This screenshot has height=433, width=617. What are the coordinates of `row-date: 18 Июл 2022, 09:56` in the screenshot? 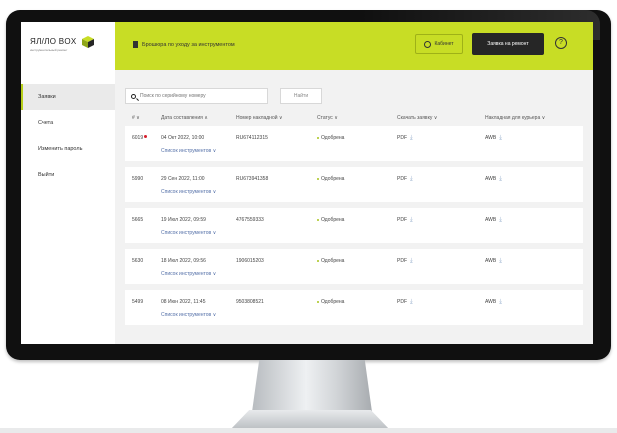 It's located at (183, 261).